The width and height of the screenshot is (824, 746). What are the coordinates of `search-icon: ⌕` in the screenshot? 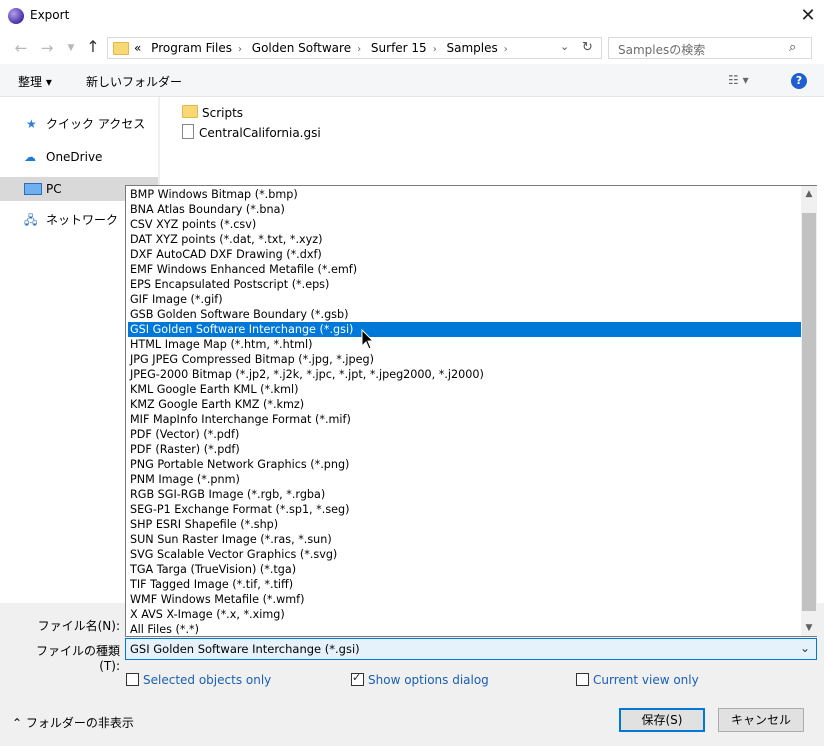 It's located at (792, 47).